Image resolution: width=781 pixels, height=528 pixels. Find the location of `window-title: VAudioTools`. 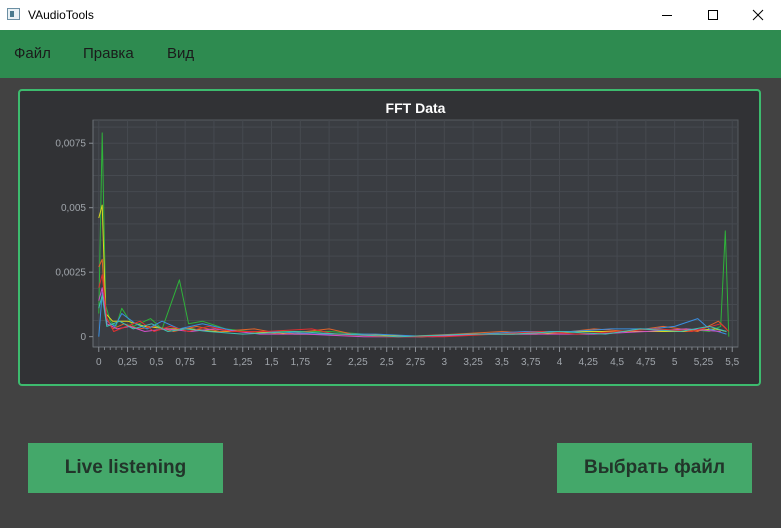

window-title: VAudioTools is located at coordinates (61, 15).